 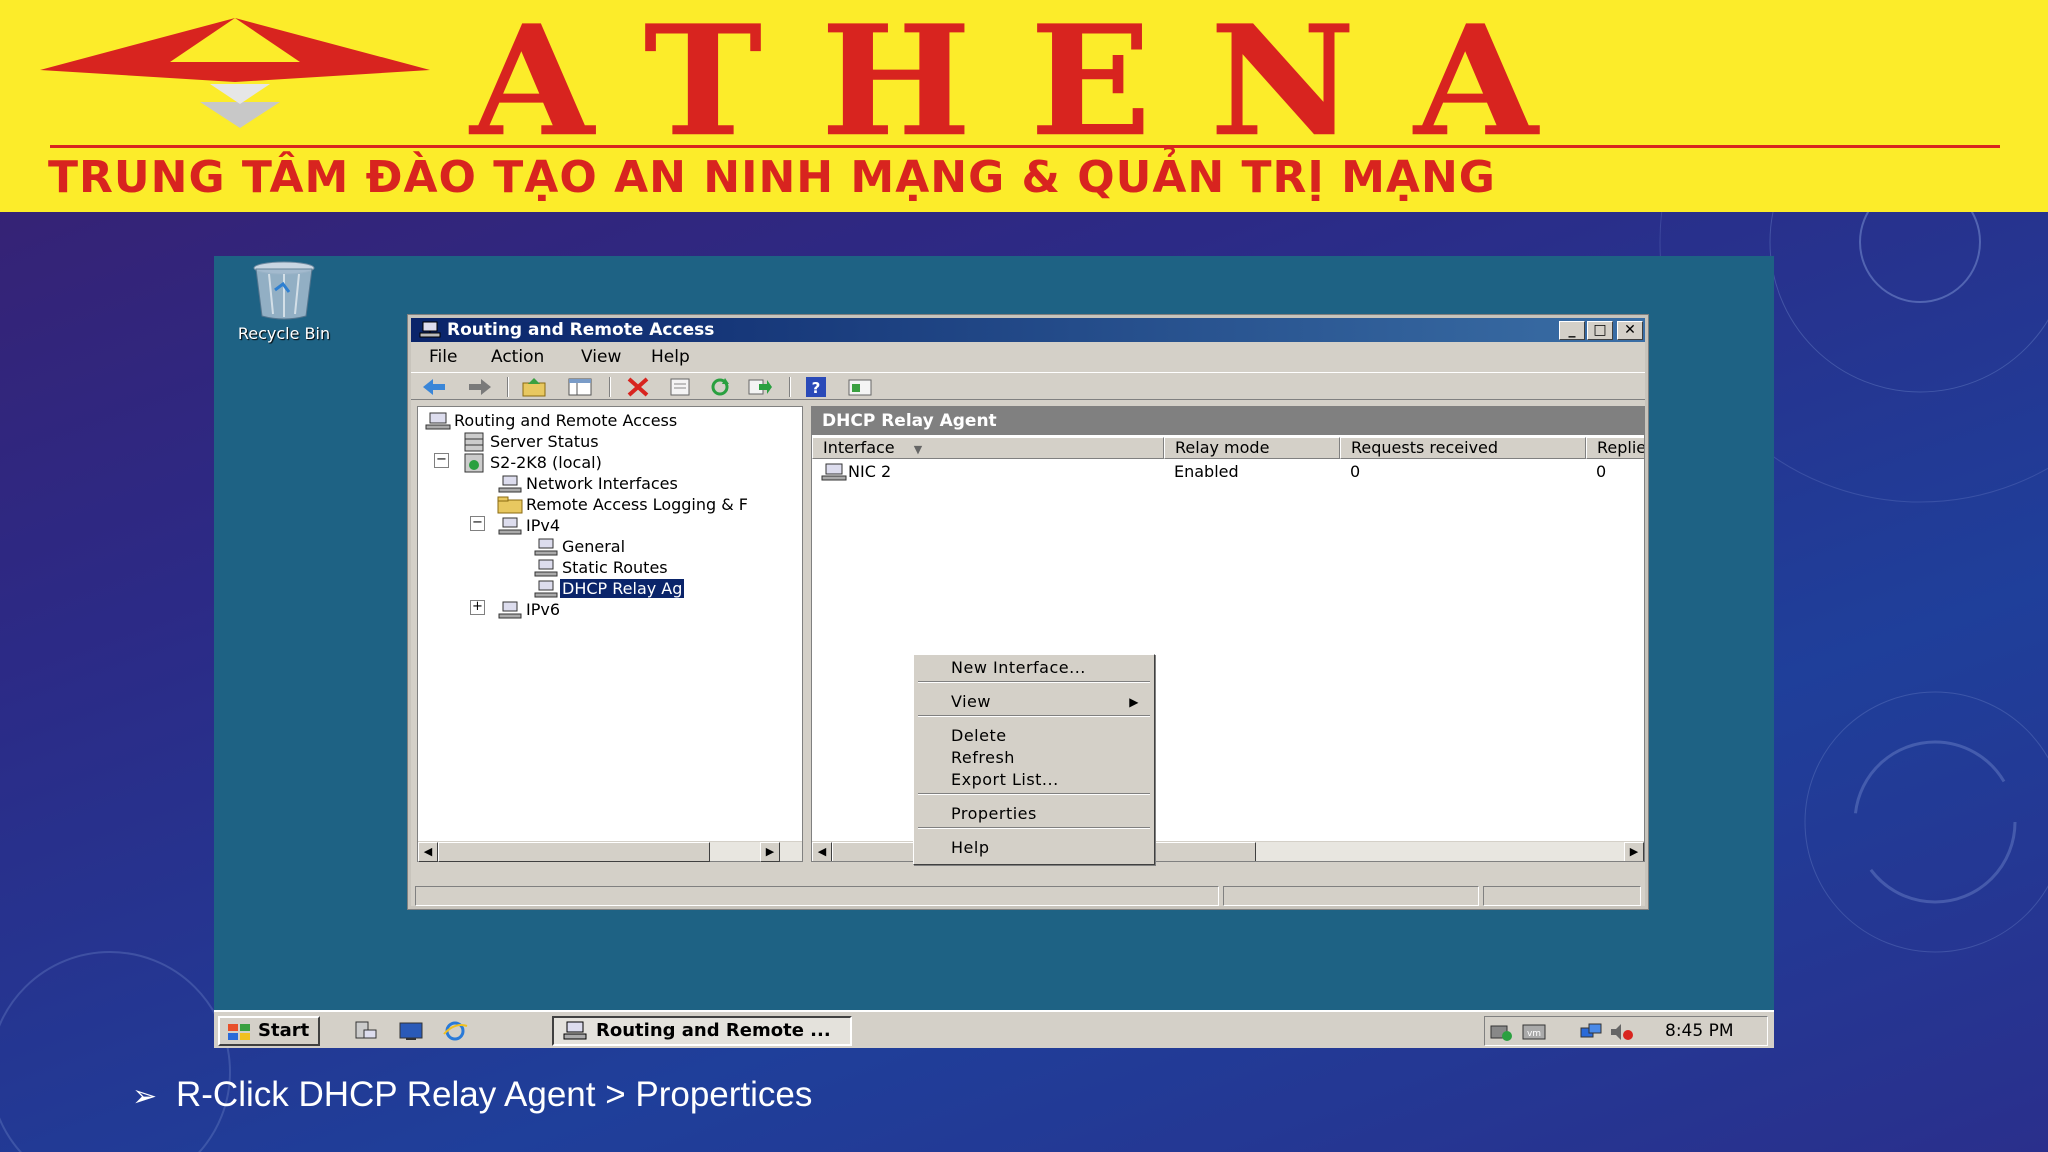 I want to click on menu-action: Action, so click(x=517, y=357).